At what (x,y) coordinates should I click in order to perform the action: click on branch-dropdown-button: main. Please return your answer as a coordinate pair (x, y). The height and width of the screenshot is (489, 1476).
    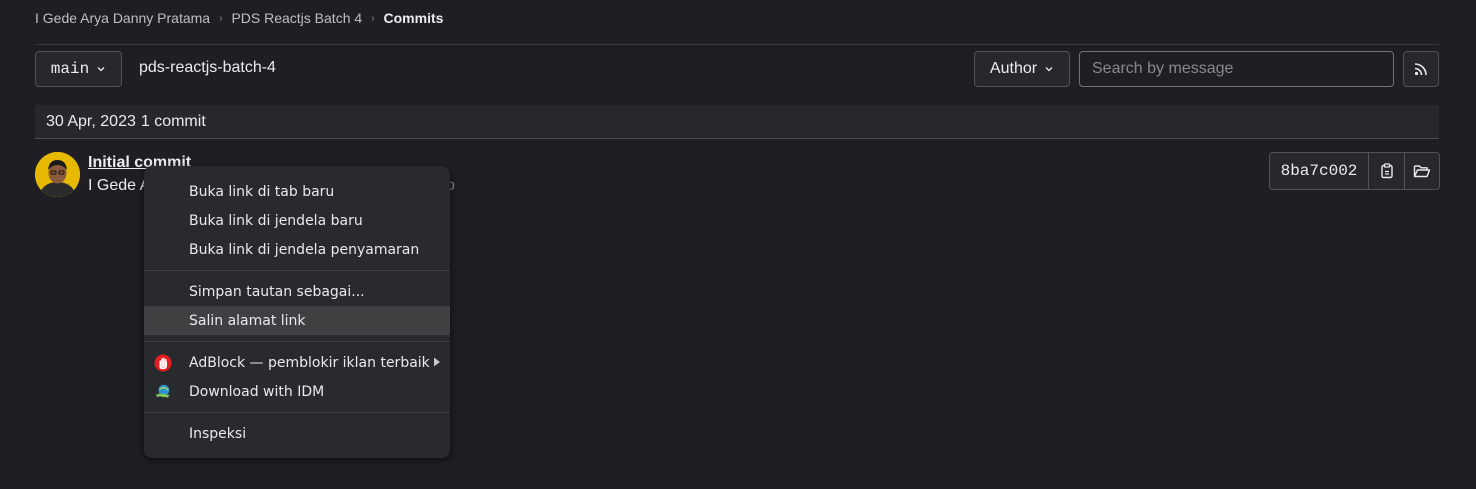
    Looking at the image, I should click on (78, 69).